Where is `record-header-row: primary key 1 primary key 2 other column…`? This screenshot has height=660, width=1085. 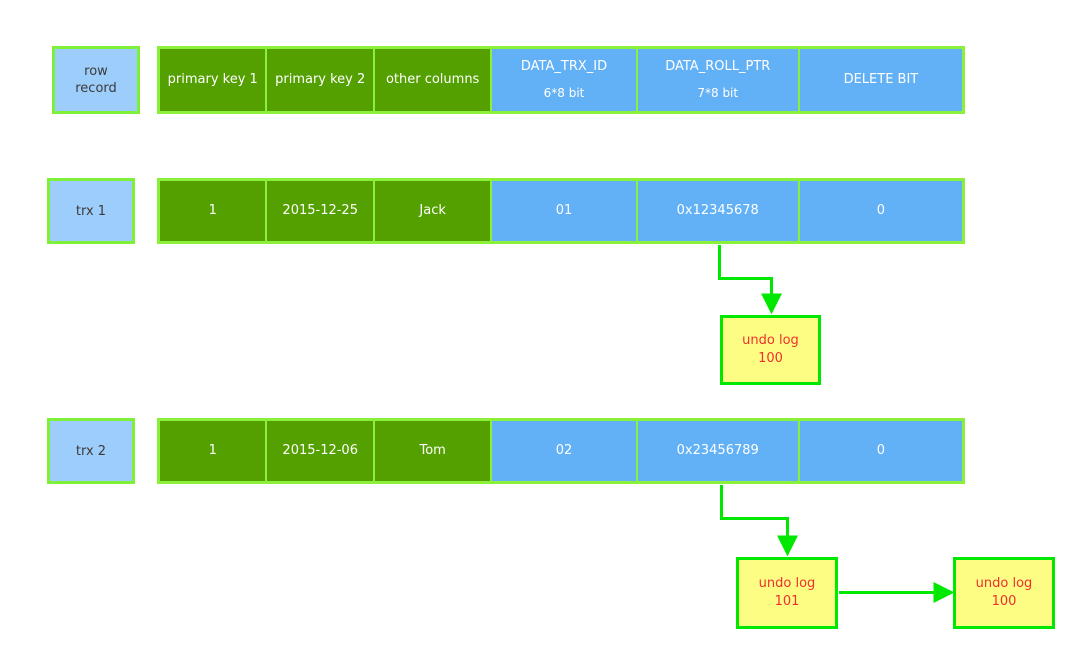 record-header-row: primary key 1 primary key 2 other column… is located at coordinates (561, 80).